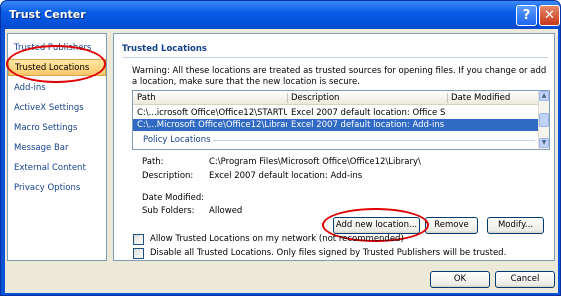 This screenshot has width=561, height=296. I want to click on allow-network-locations-checkbox, so click(138, 239).